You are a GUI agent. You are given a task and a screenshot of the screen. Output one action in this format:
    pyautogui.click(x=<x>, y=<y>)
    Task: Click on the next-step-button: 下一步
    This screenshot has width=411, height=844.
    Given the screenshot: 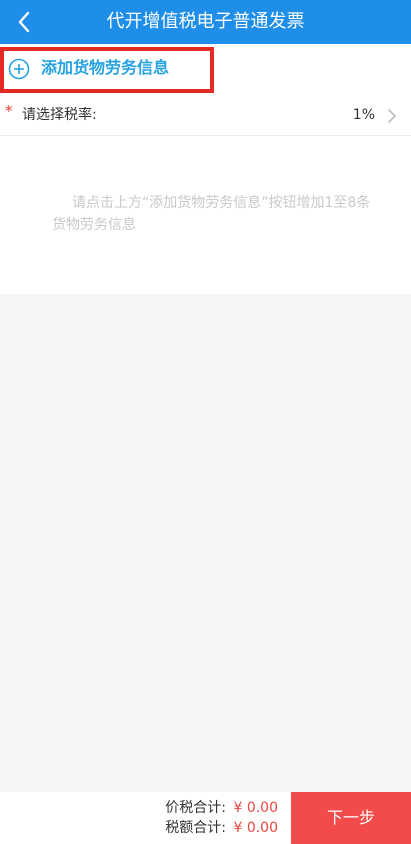 What is the action you would take?
    pyautogui.click(x=351, y=818)
    